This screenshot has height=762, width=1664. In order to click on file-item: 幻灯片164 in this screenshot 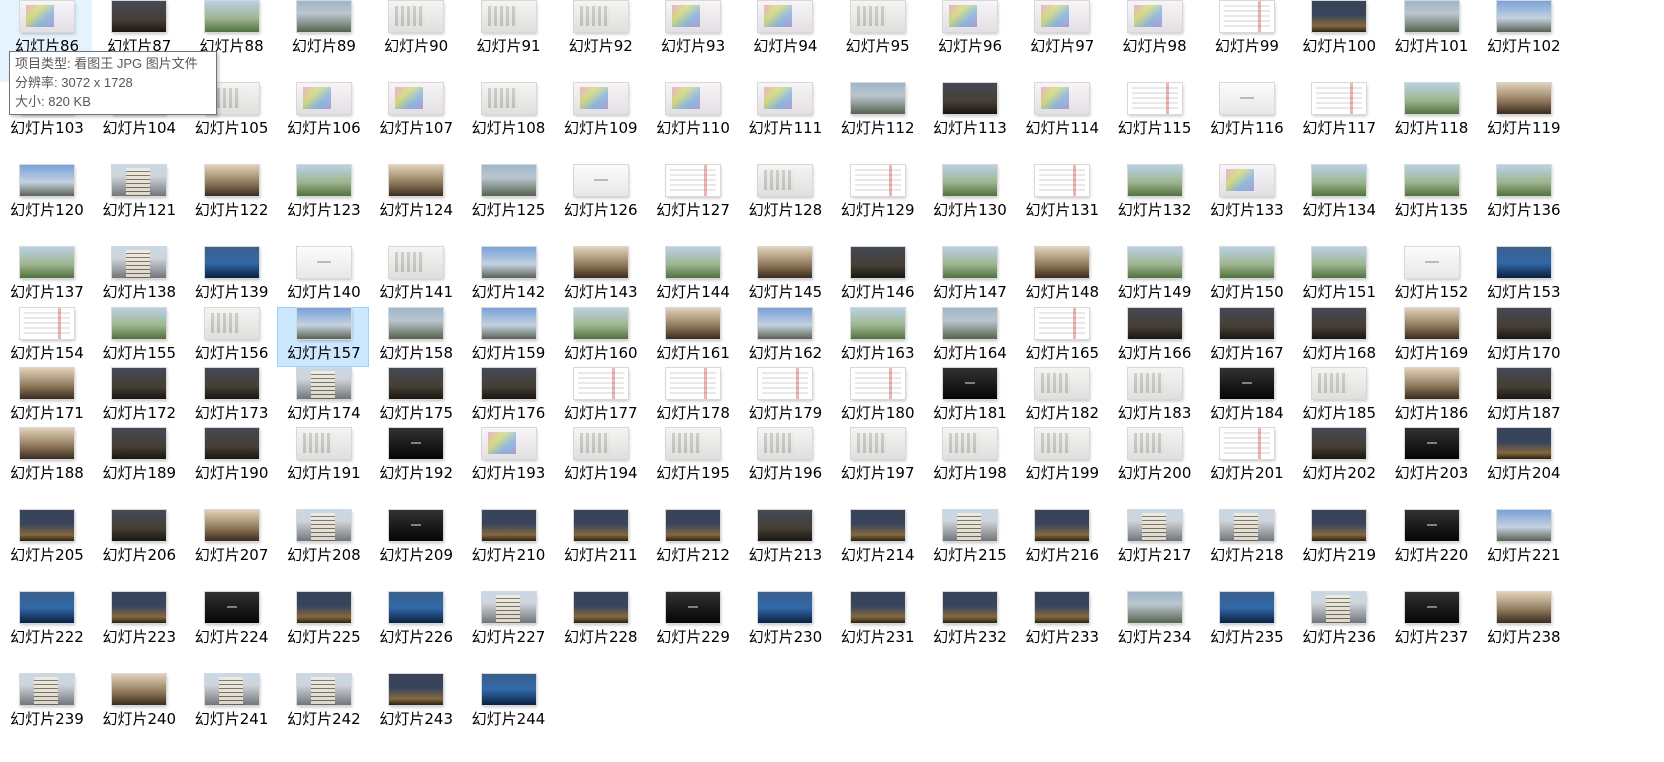, I will do `click(969, 337)`.